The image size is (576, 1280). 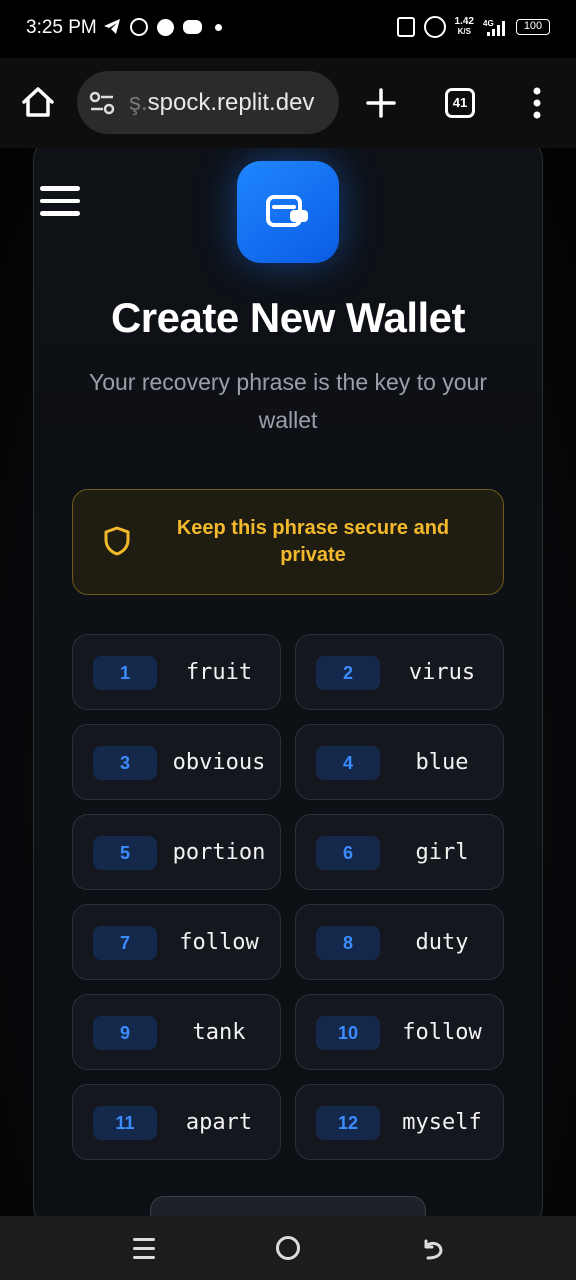 I want to click on word-number: 9, so click(x=125, y=1033).